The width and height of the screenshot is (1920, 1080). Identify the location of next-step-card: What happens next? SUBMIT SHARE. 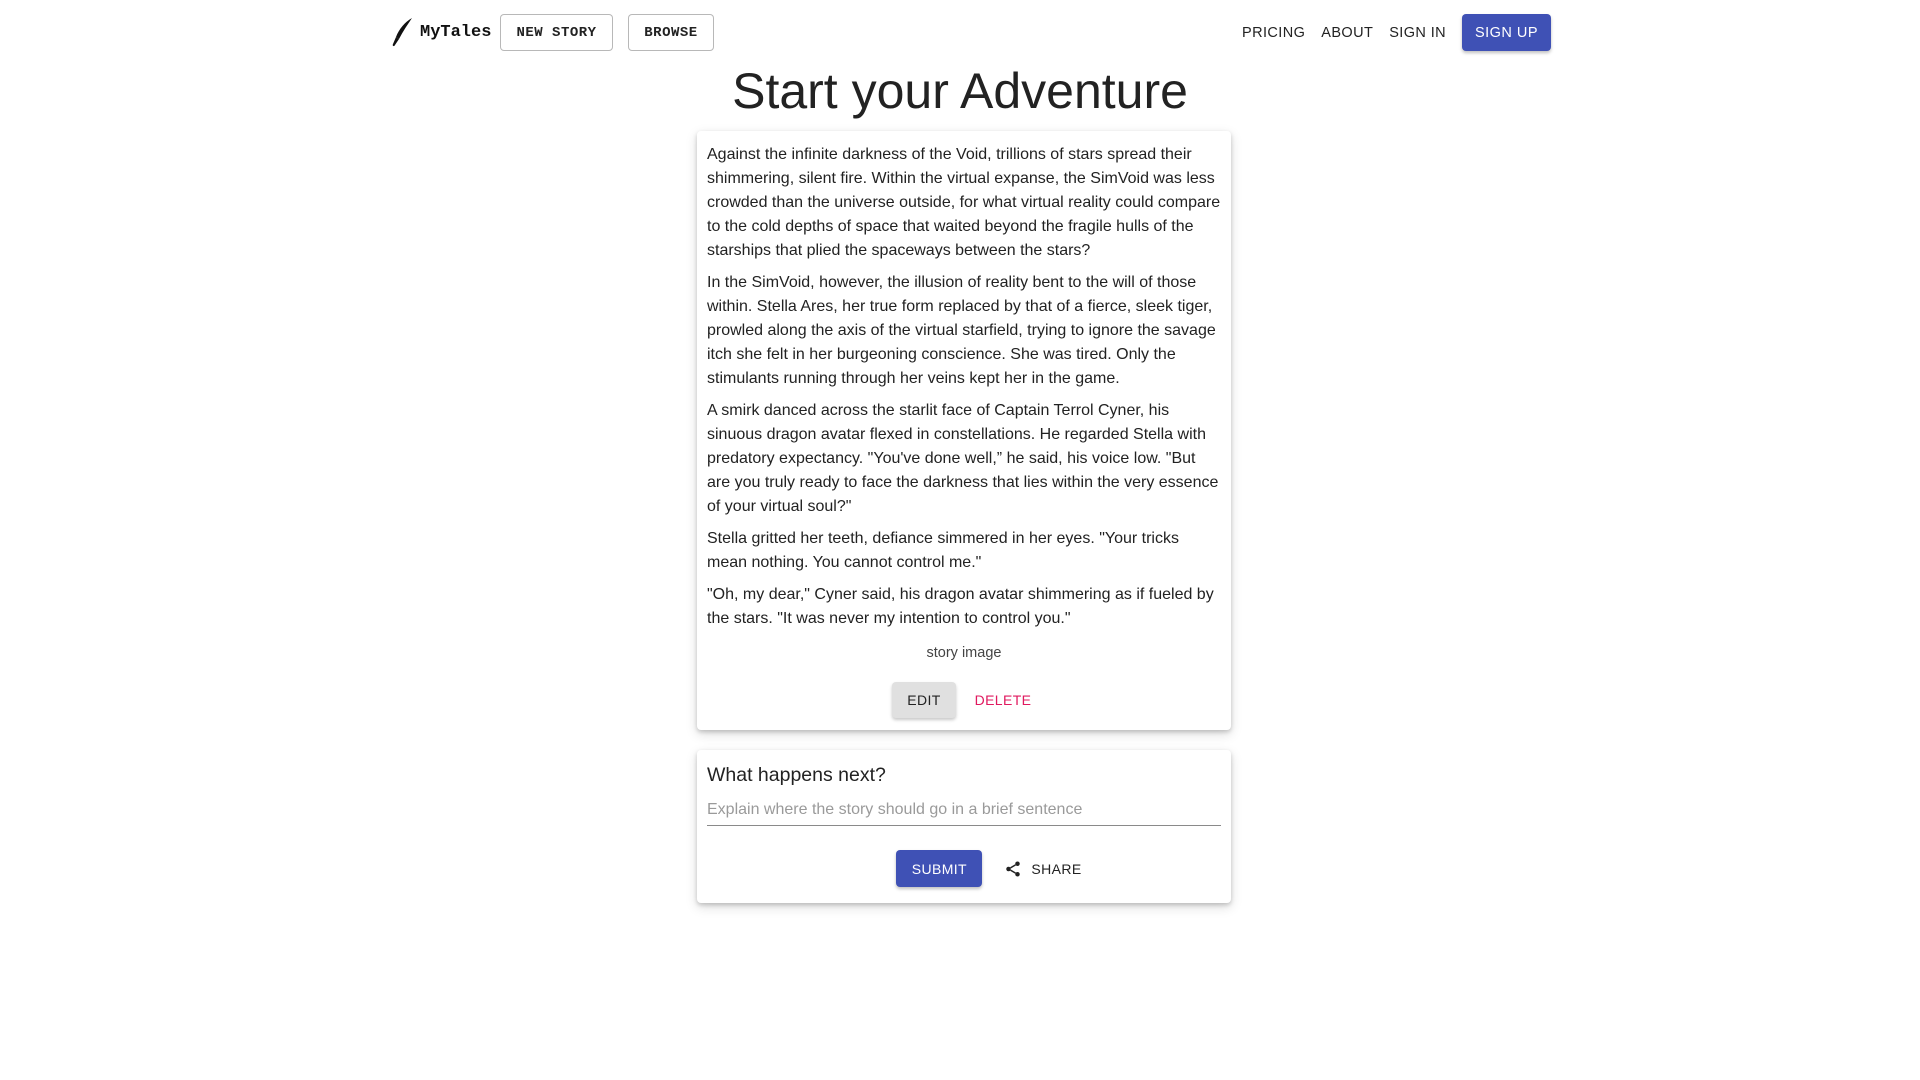
(964, 826).